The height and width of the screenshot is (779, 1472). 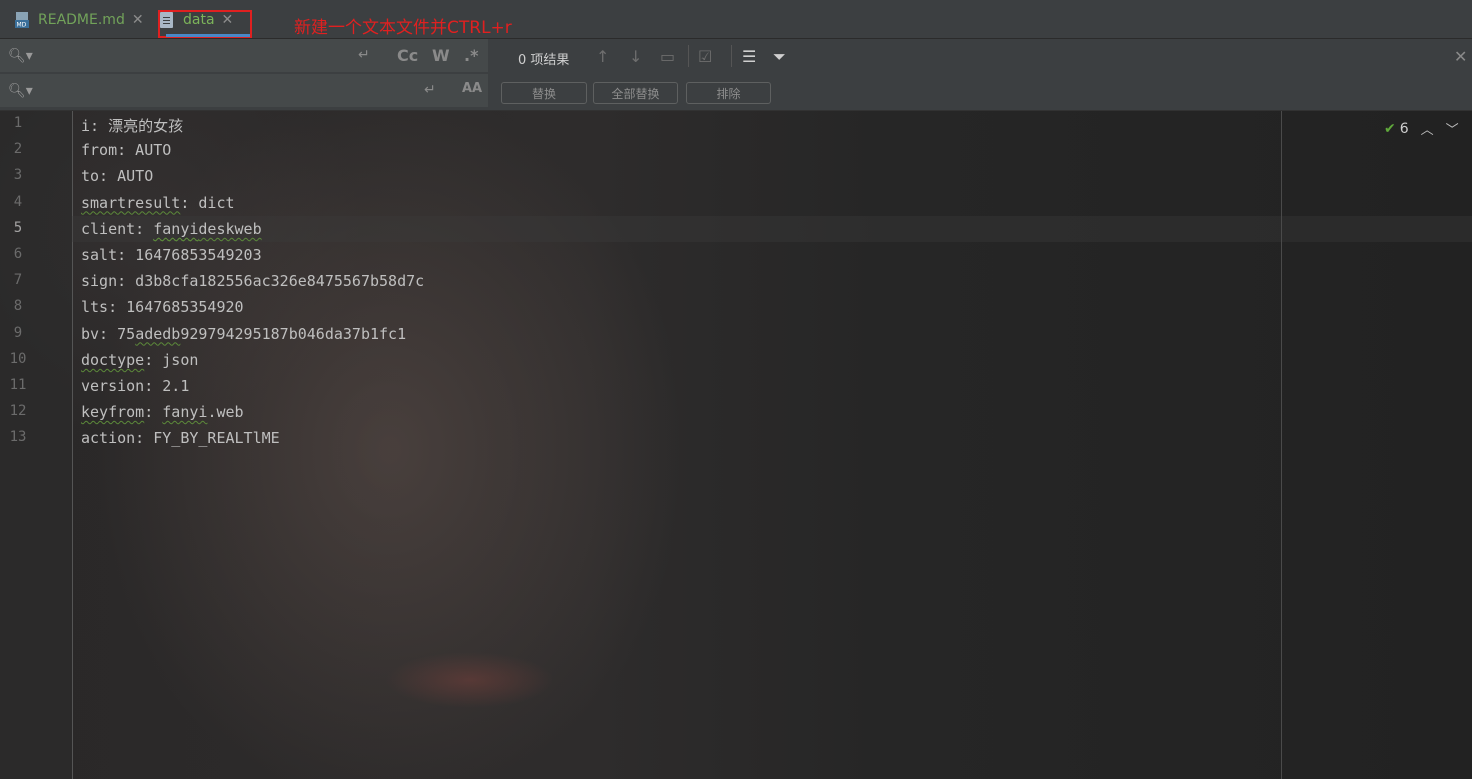 What do you see at coordinates (36, 444) in the screenshot?
I see `line-number-gutter: 1 2 3 4 5 6 7 8 9 10 11 12 13` at bounding box center [36, 444].